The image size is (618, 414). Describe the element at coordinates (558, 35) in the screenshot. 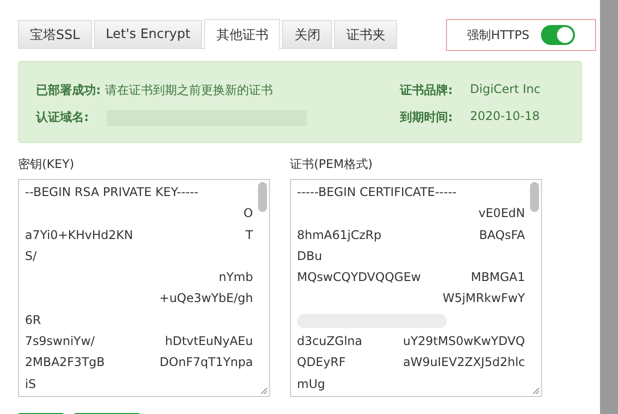

I see `toggle-switch` at that location.